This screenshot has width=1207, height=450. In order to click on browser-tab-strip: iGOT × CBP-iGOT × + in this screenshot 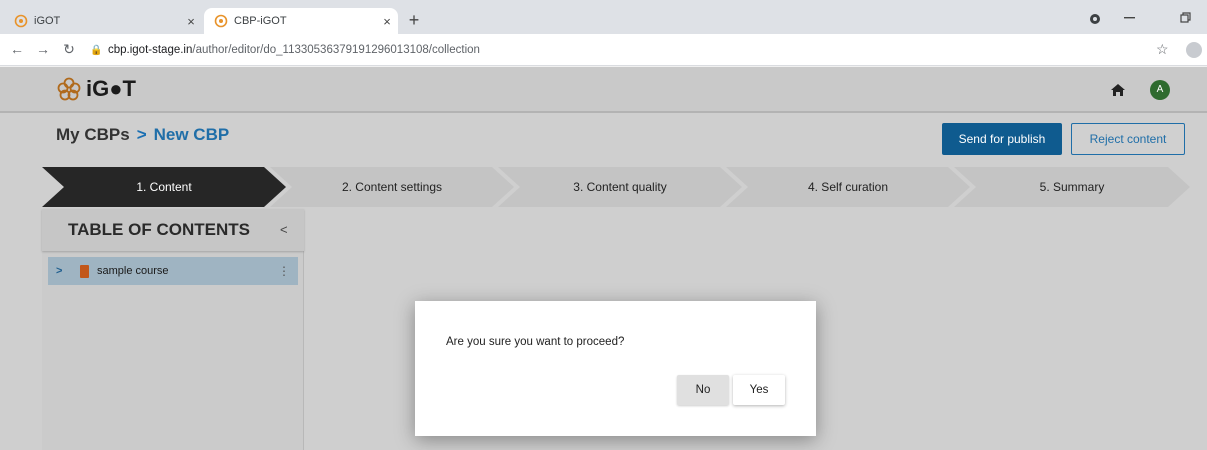, I will do `click(603, 17)`.